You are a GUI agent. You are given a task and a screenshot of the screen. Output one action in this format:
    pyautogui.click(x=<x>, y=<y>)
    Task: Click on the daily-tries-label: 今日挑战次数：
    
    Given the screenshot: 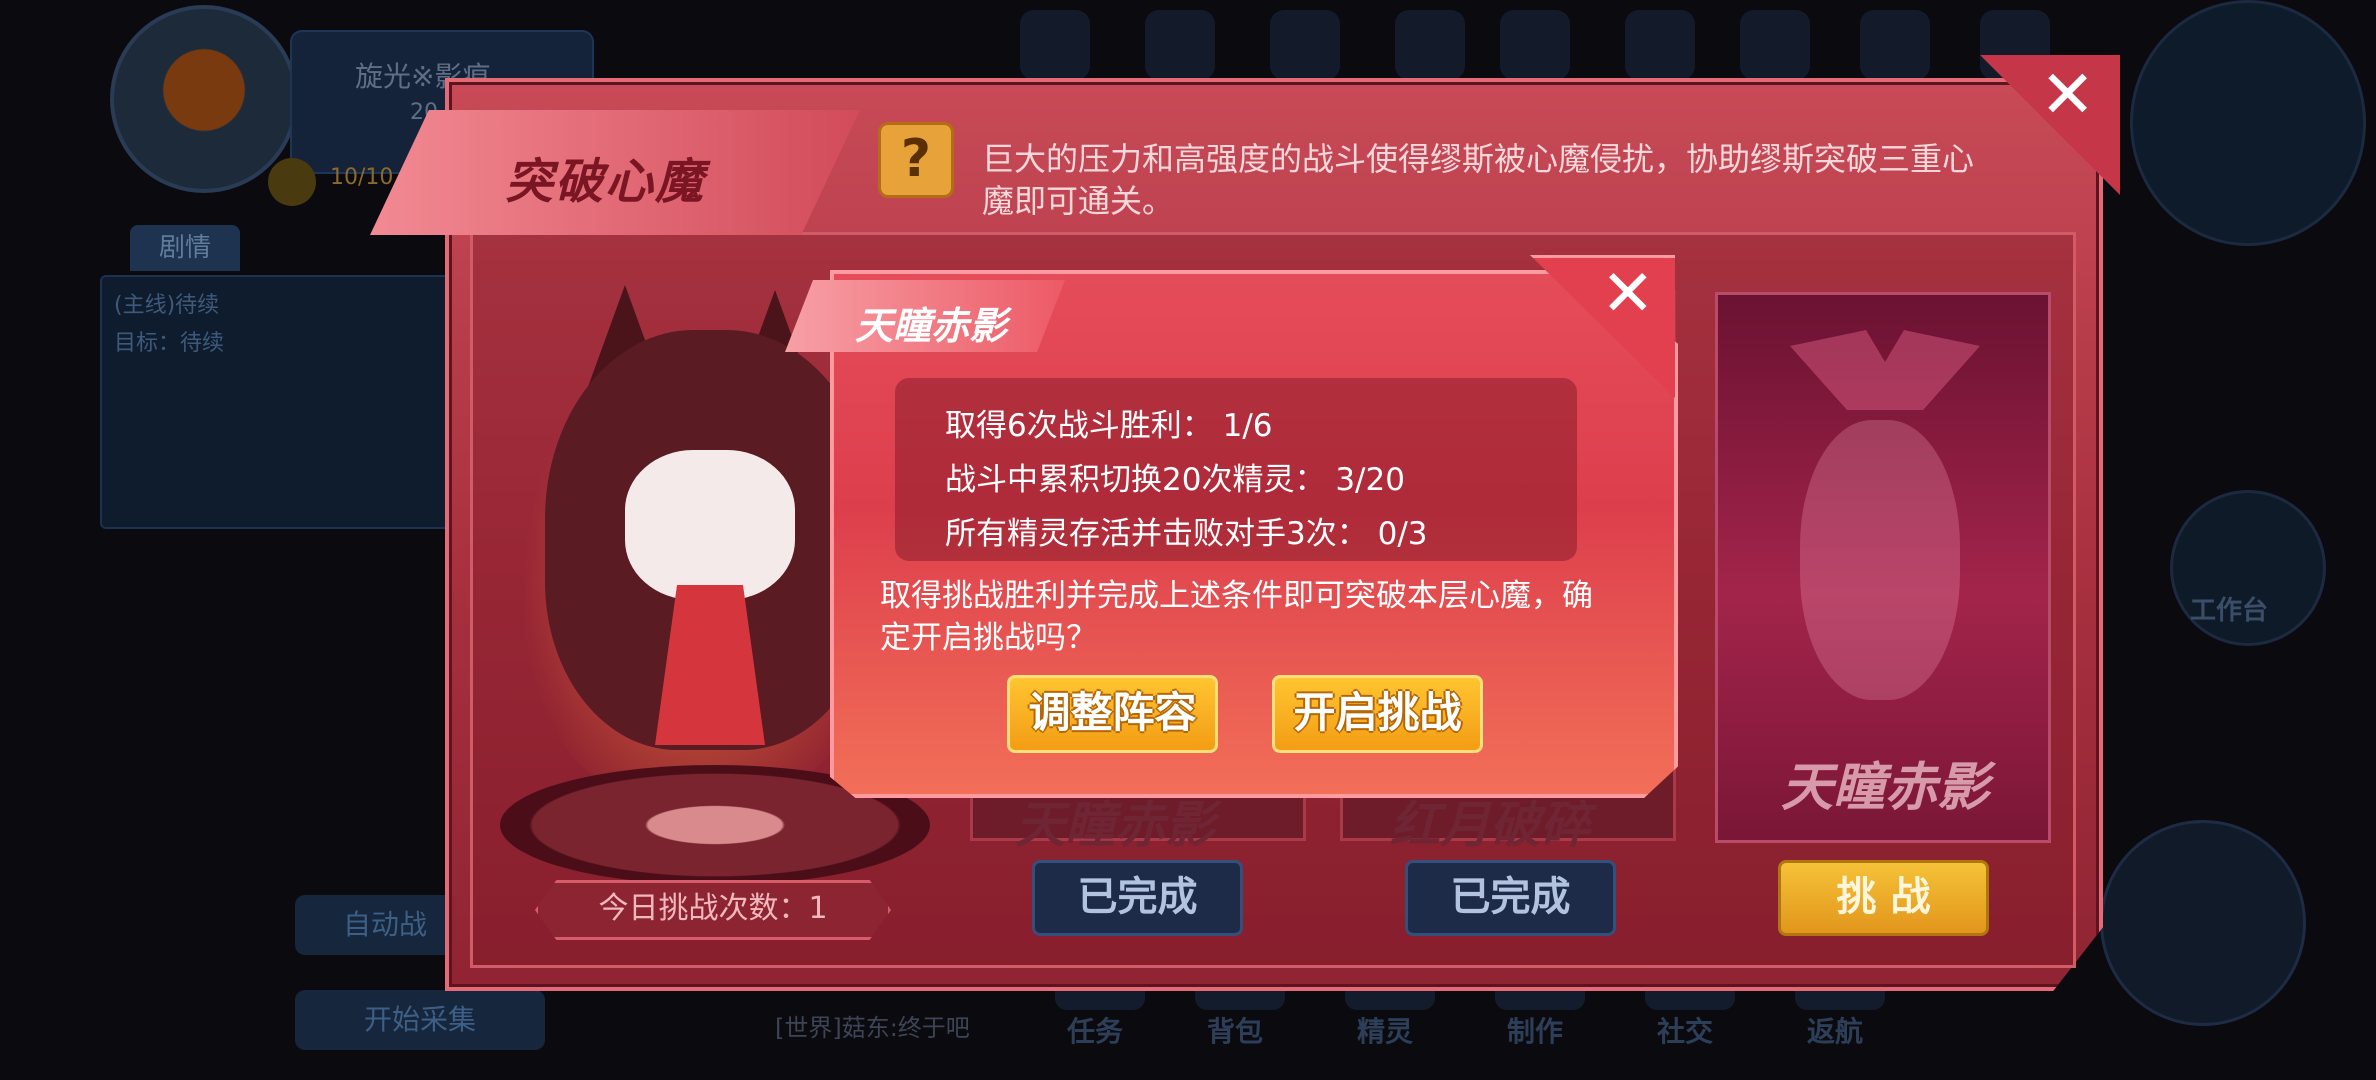 What is the action you would take?
    pyautogui.click(x=703, y=908)
    